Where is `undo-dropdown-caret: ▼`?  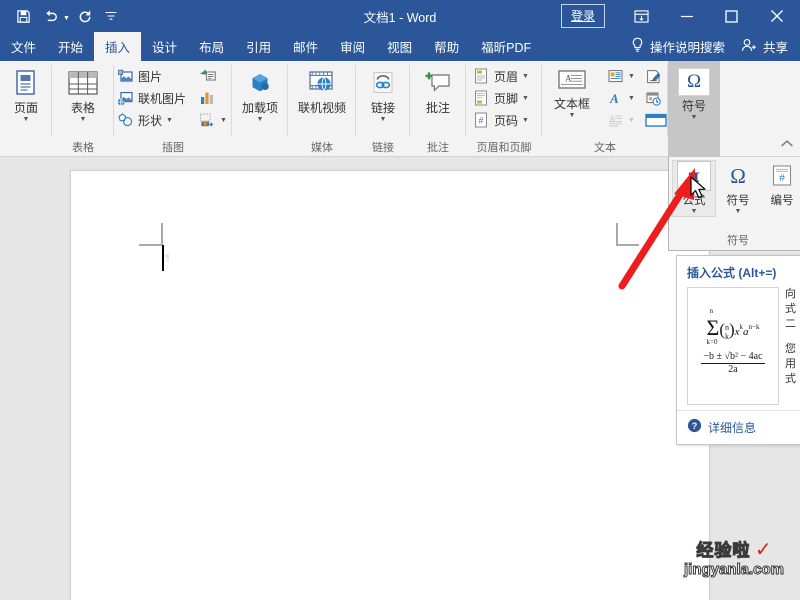
undo-dropdown-caret: ▼ is located at coordinates (66, 18).